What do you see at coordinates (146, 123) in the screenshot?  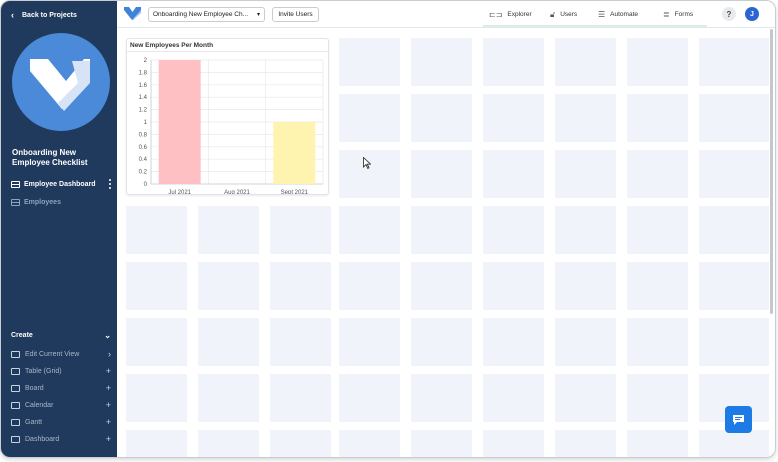 I see `y-tick-label: 1` at bounding box center [146, 123].